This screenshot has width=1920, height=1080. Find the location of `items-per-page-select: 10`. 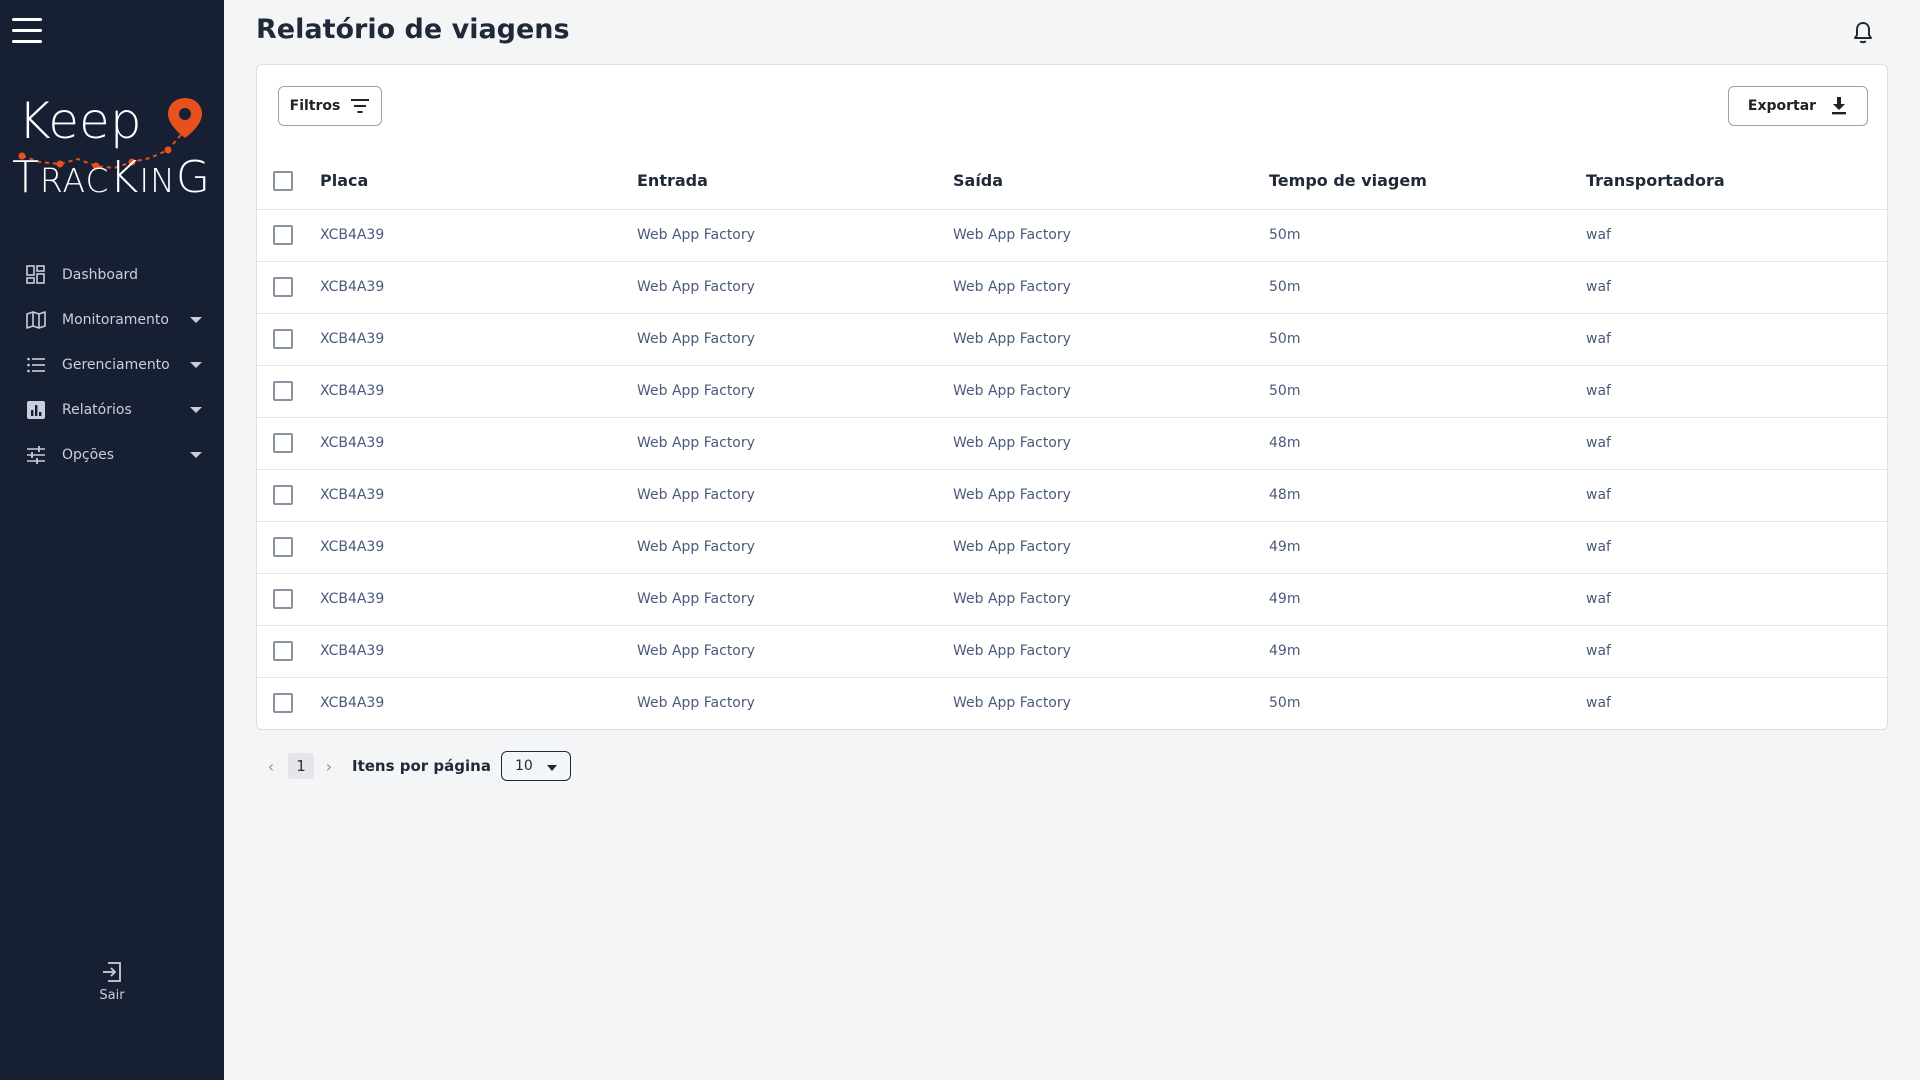

items-per-page-select: 10 is located at coordinates (535, 766).